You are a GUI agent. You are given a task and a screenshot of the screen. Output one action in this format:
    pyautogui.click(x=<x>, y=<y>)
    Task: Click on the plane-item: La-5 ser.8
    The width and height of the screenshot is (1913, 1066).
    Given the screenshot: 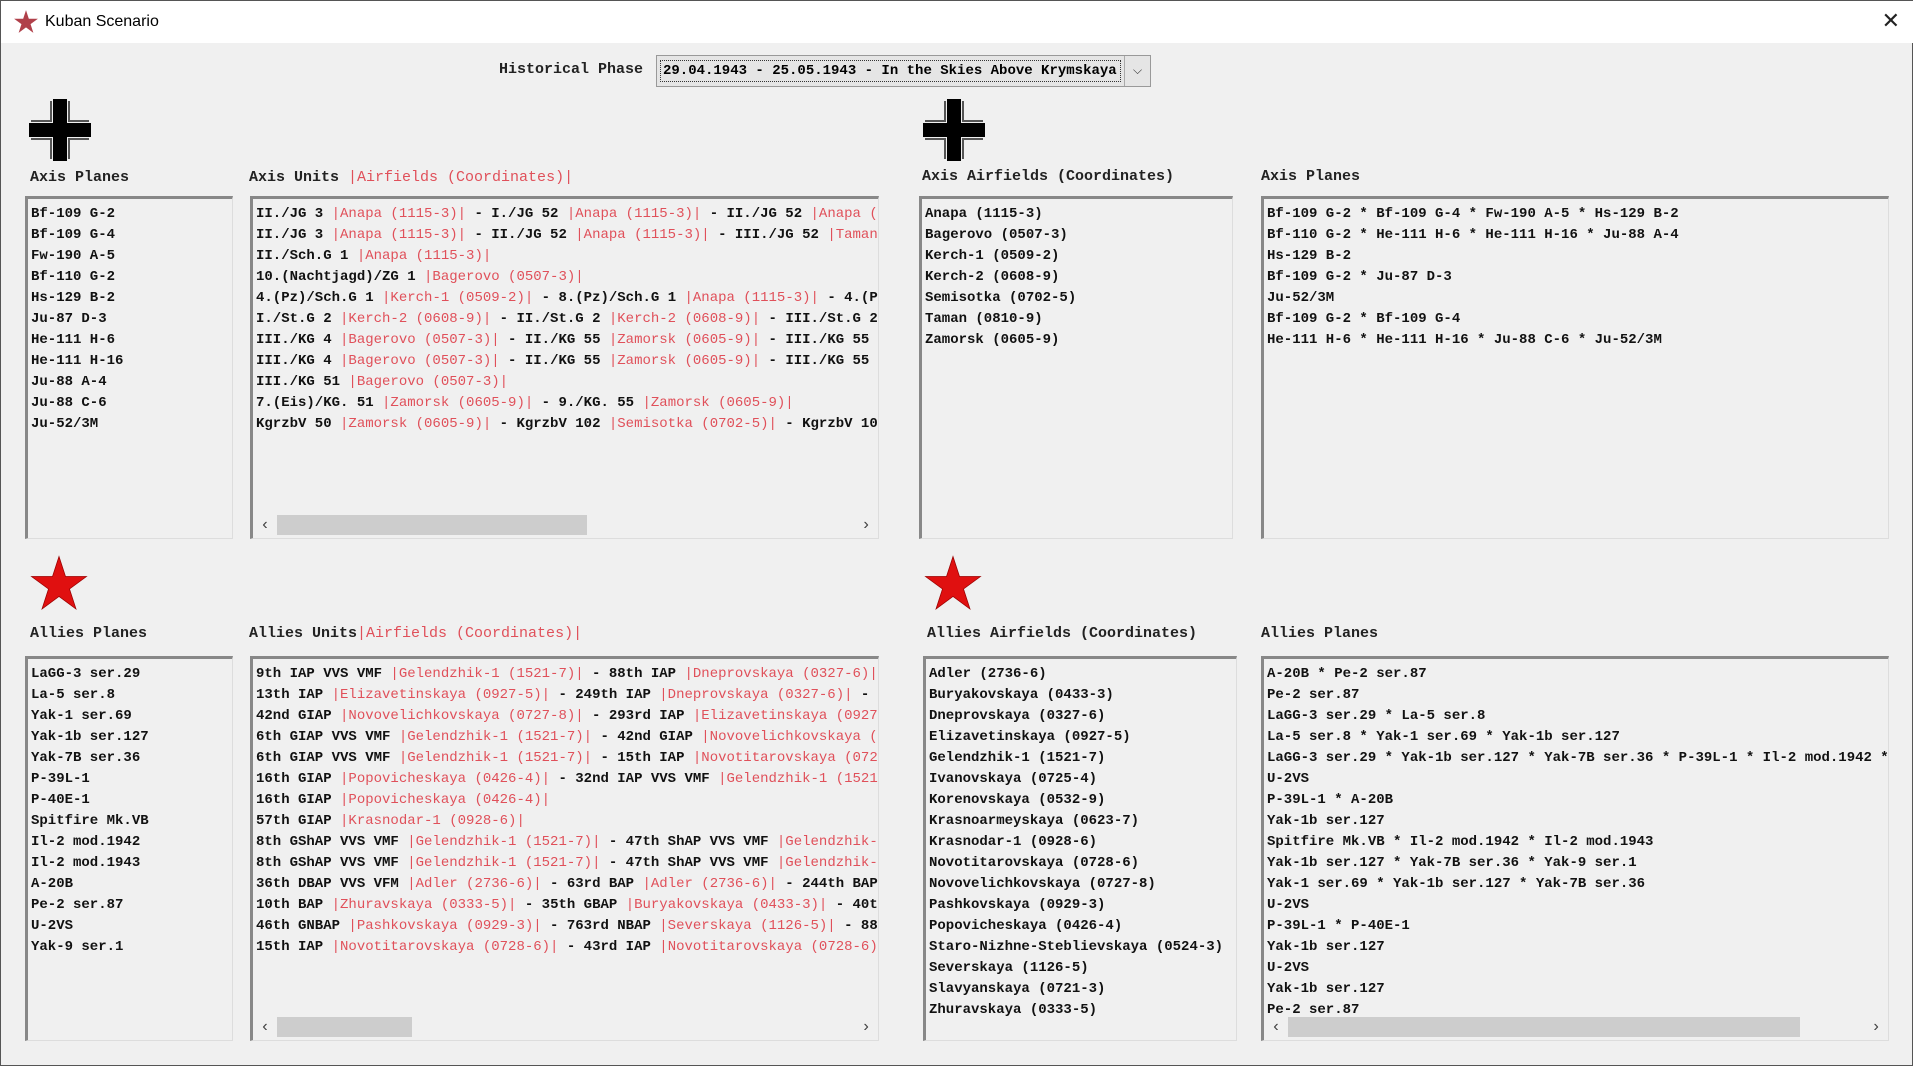 What is the action you would take?
    pyautogui.click(x=131, y=695)
    